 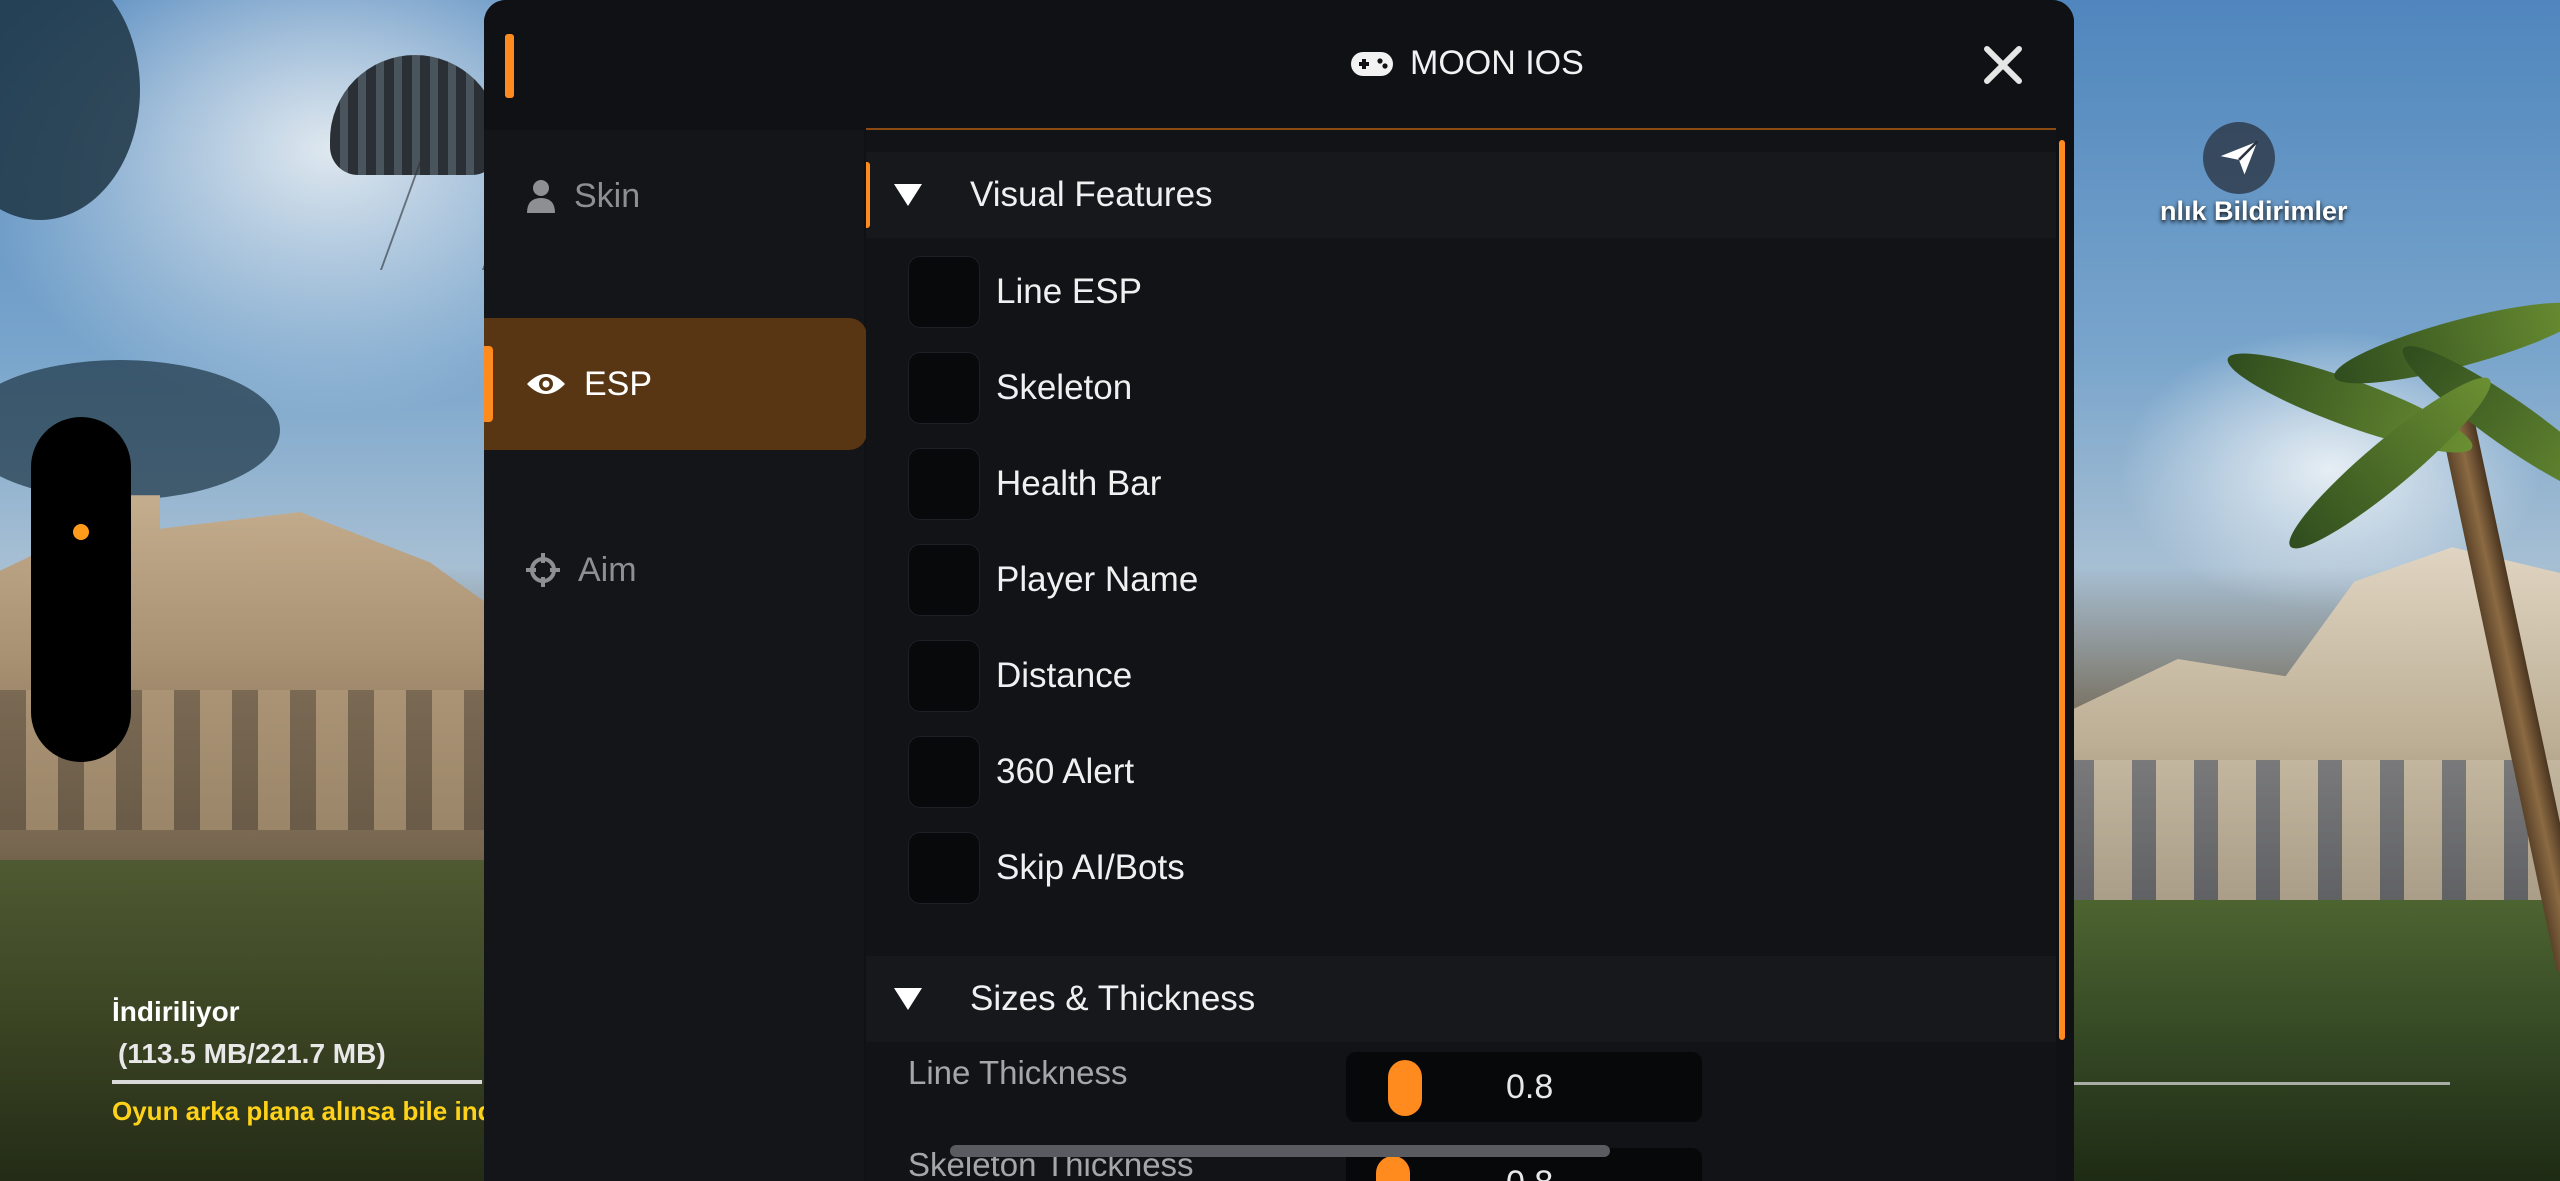 I want to click on option-360-alert: 360 Alert, so click(x=1021, y=772).